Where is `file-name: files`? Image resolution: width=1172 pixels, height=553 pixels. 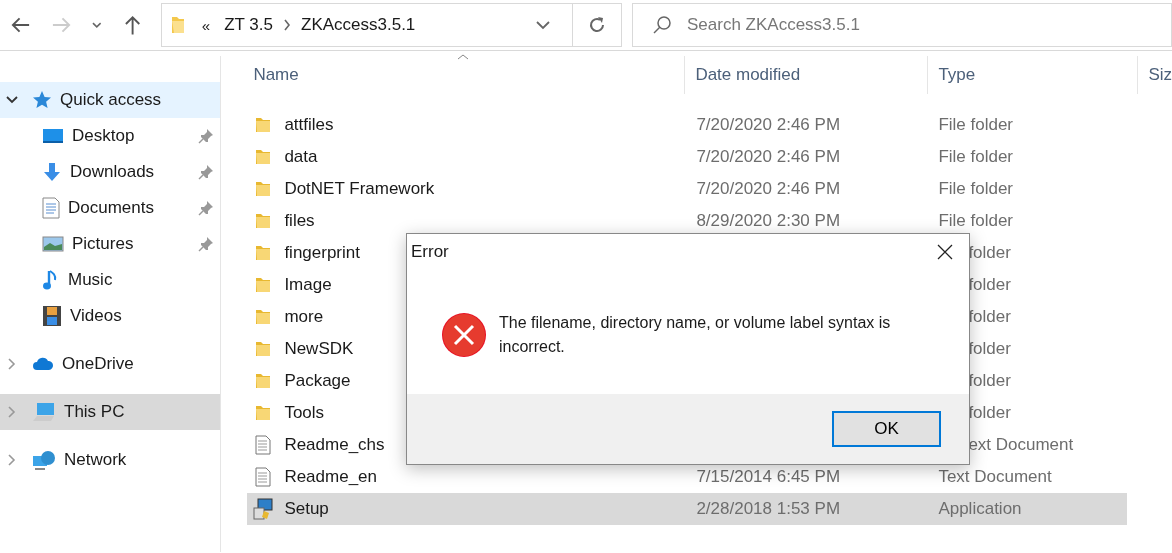
file-name: files is located at coordinates (299, 221).